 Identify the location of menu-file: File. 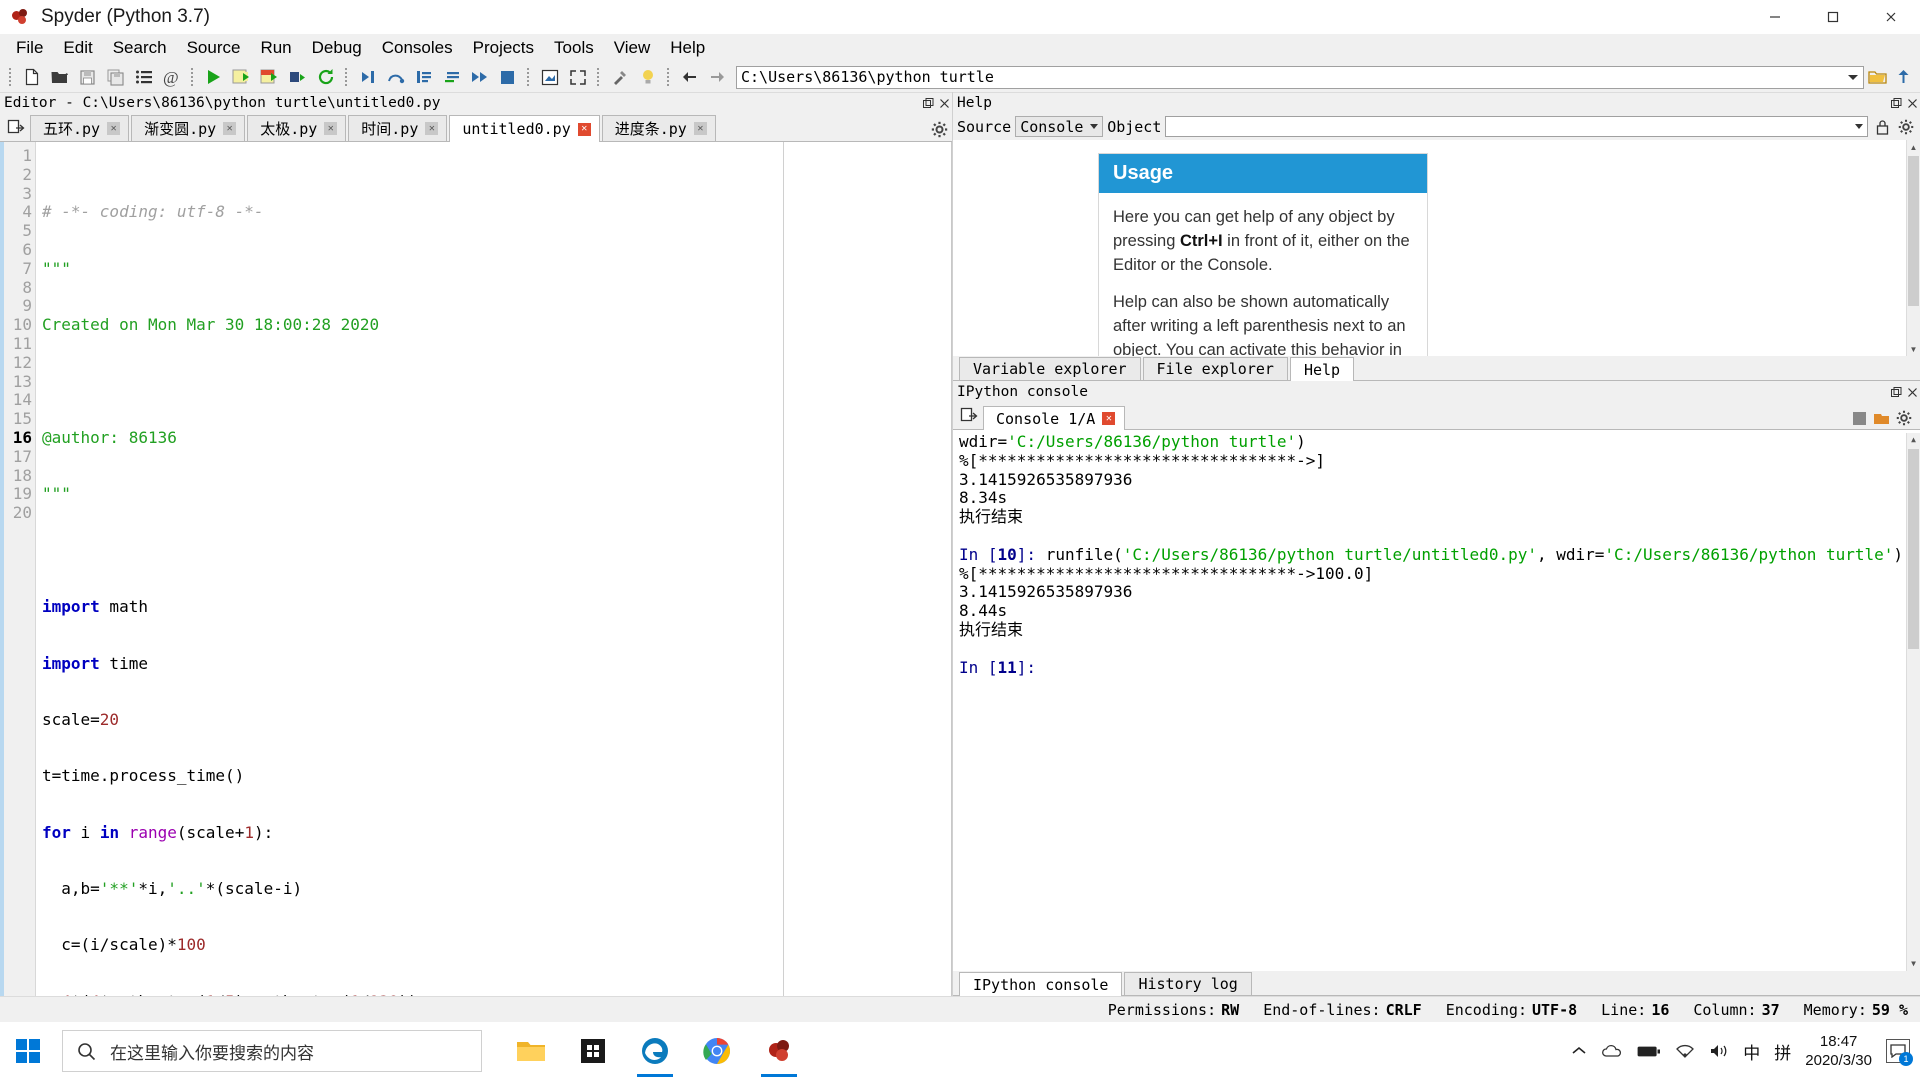
(29, 48).